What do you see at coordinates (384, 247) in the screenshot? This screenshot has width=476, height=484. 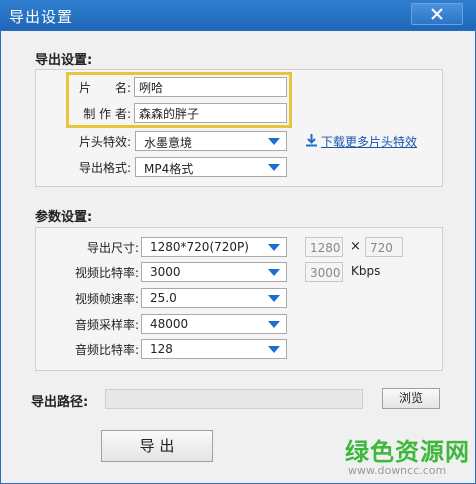 I see `height-field: 720` at bounding box center [384, 247].